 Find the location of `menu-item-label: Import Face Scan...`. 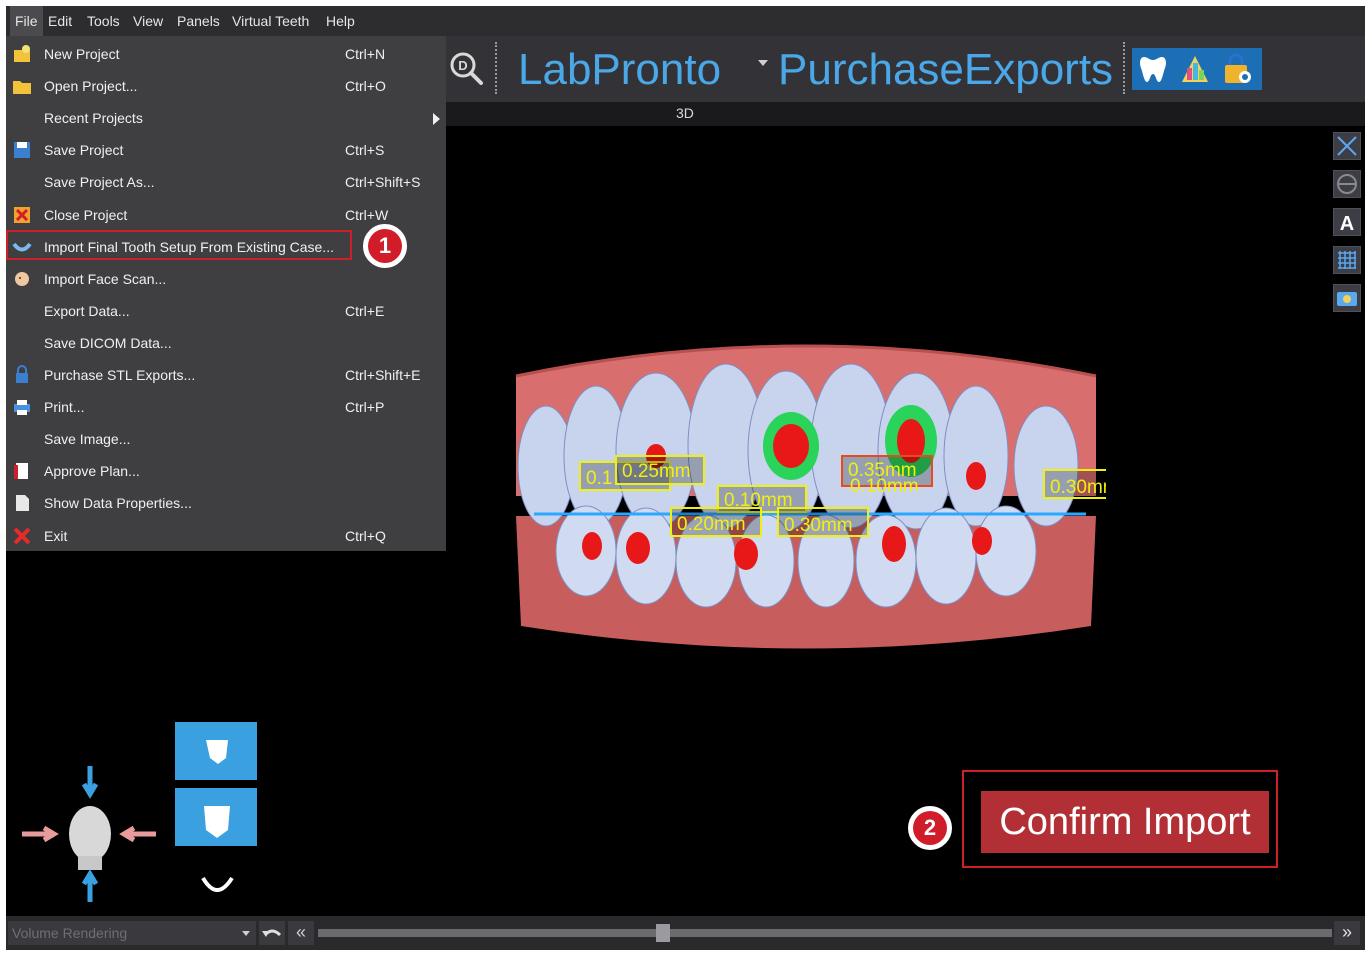

menu-item-label: Import Face Scan... is located at coordinates (105, 278).